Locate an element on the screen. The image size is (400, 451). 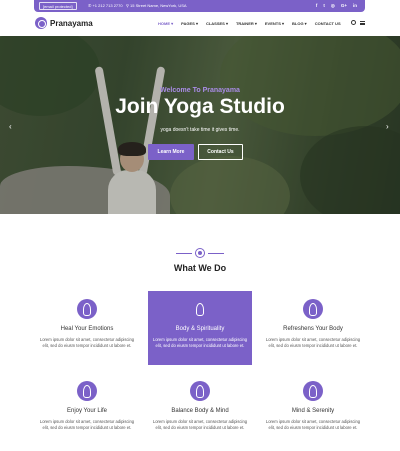
logo: Pranayama is located at coordinates (64, 23).